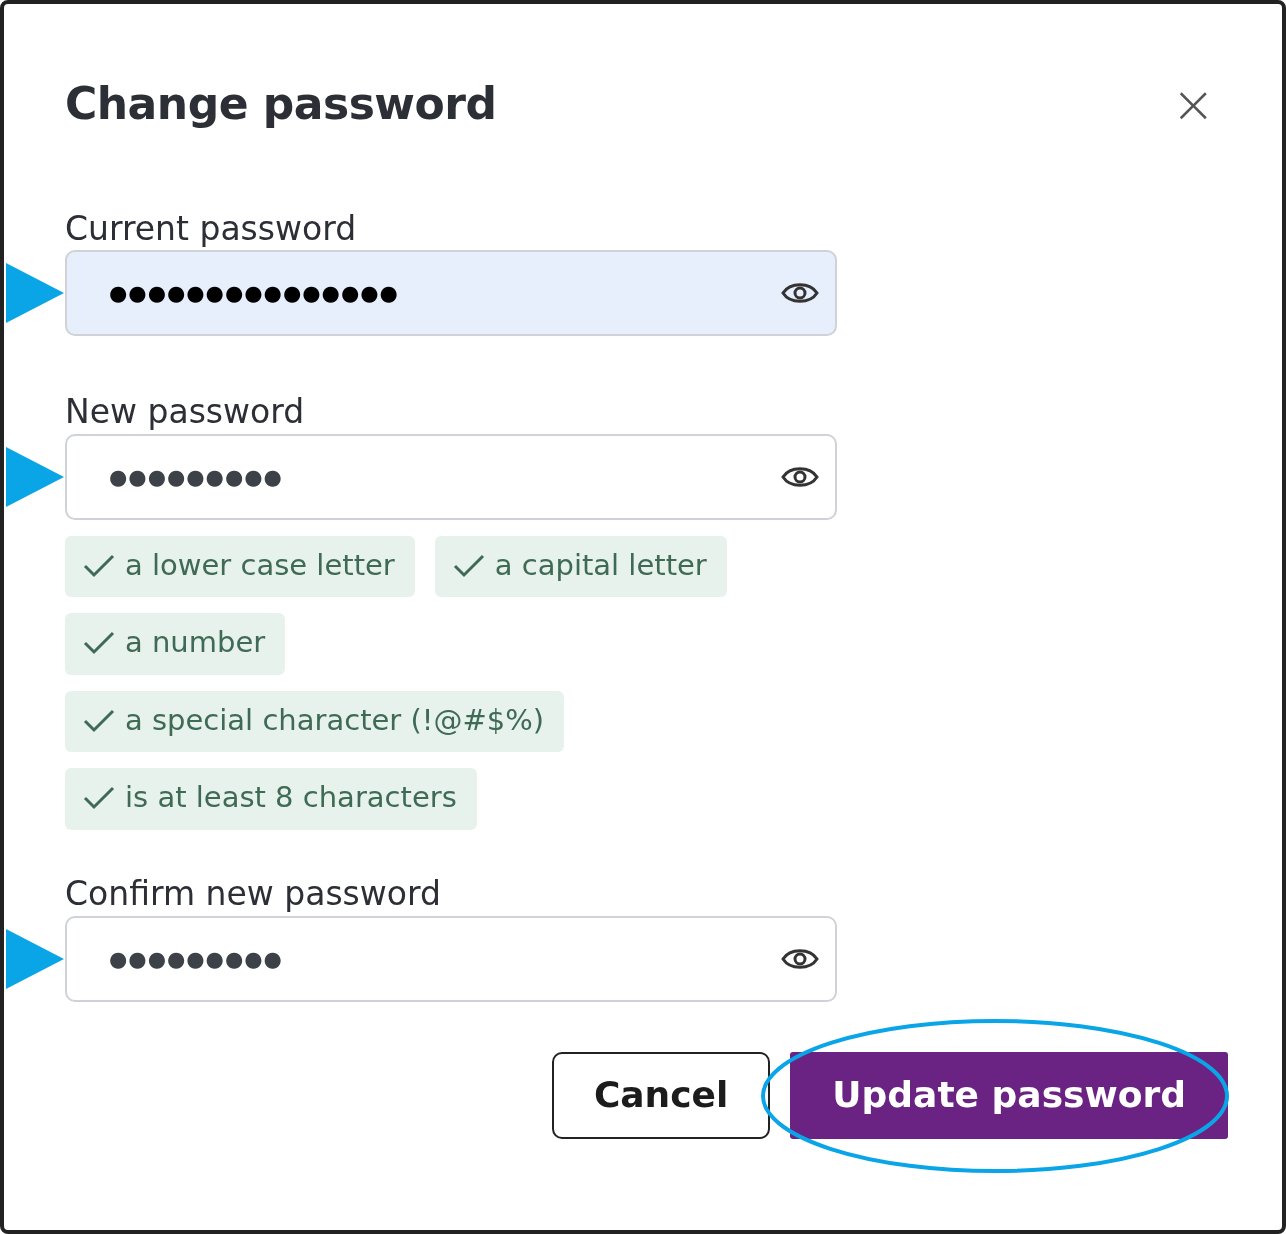  I want to click on dialog-title: Change password, so click(281, 104).